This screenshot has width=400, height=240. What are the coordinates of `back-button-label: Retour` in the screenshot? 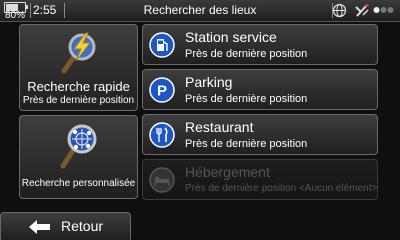 It's located at (82, 226).